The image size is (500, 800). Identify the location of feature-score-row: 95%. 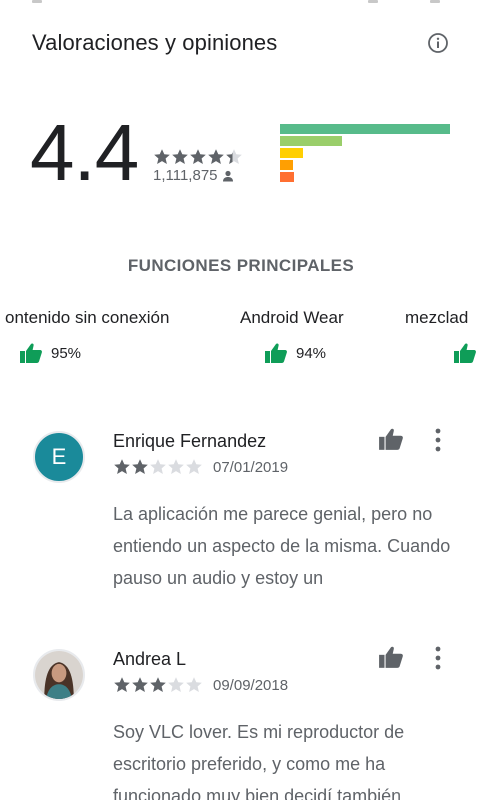
(50, 353).